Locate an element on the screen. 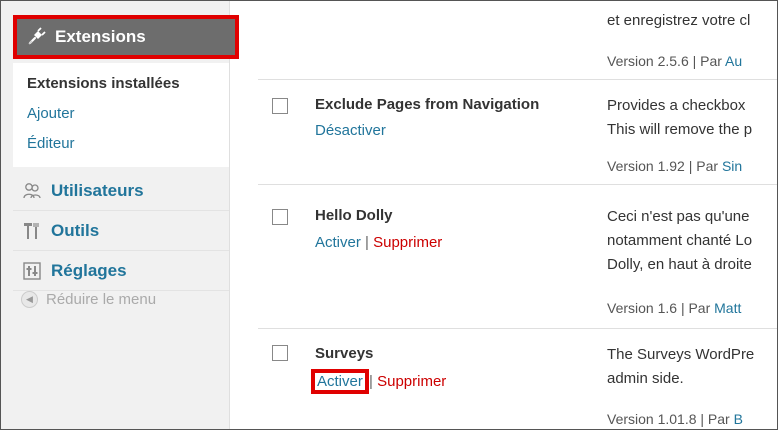  plugin-author-link: Matt is located at coordinates (727, 308).